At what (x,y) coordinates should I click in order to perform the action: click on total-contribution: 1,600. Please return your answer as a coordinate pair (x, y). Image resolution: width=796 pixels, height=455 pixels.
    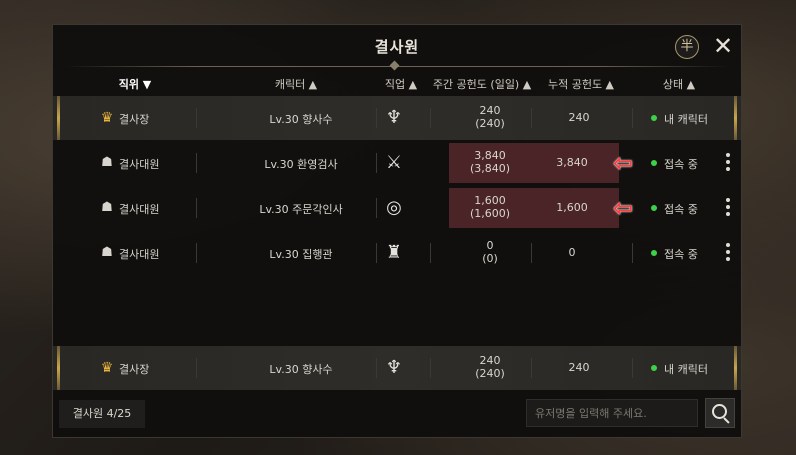
    Looking at the image, I should click on (572, 207).